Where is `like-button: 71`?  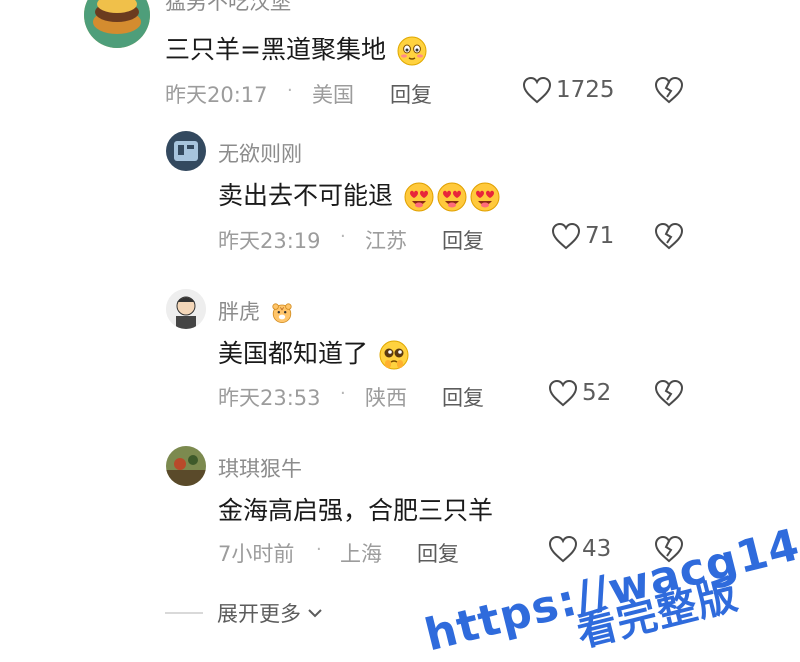 like-button: 71 is located at coordinates (582, 236).